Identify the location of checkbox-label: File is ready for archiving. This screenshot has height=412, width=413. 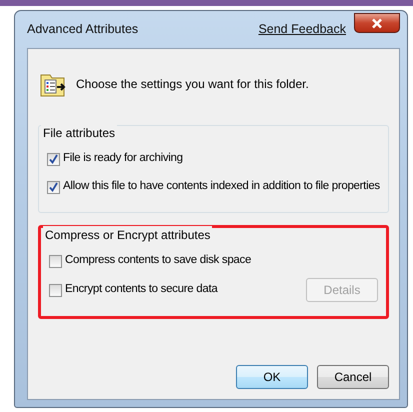
(123, 159).